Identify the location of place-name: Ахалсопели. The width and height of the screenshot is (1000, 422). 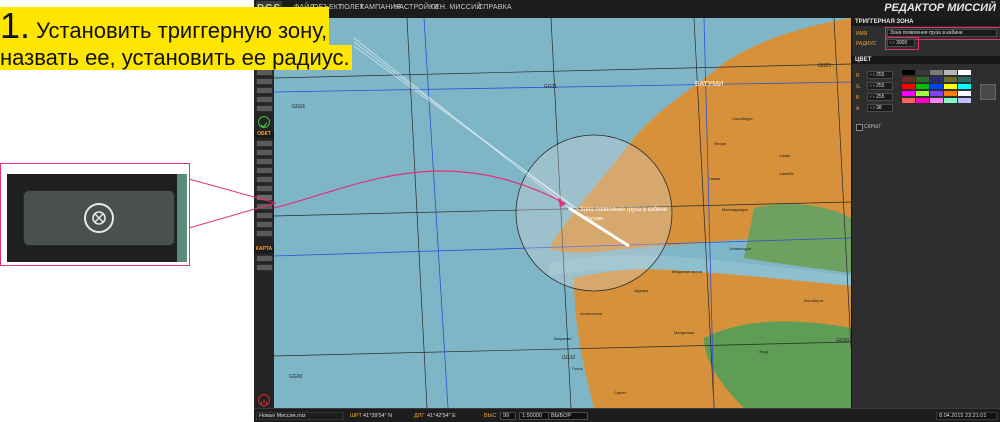
(591, 313).